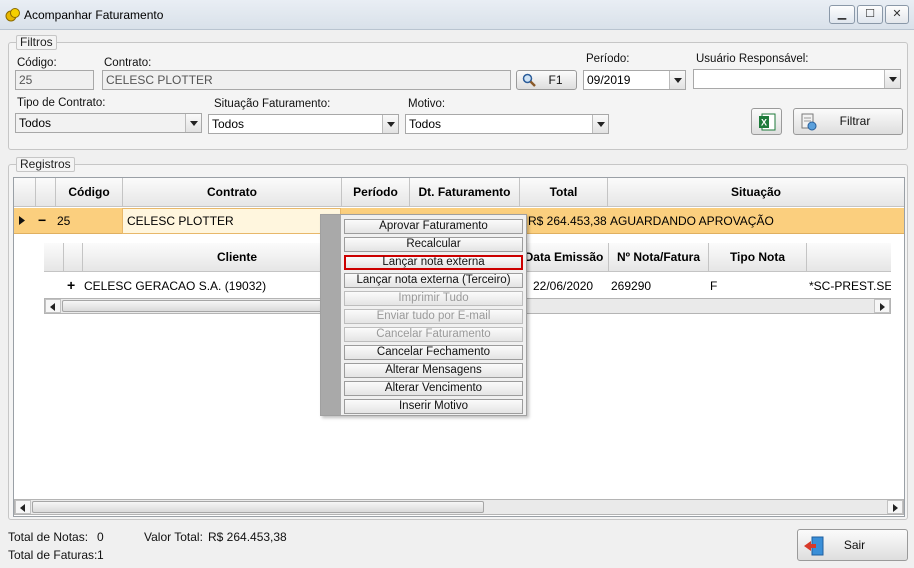 The height and width of the screenshot is (568, 914). What do you see at coordinates (433, 352) in the screenshot?
I see `menu-item-cancelar-fechamento: Cancelar Fechamento` at bounding box center [433, 352].